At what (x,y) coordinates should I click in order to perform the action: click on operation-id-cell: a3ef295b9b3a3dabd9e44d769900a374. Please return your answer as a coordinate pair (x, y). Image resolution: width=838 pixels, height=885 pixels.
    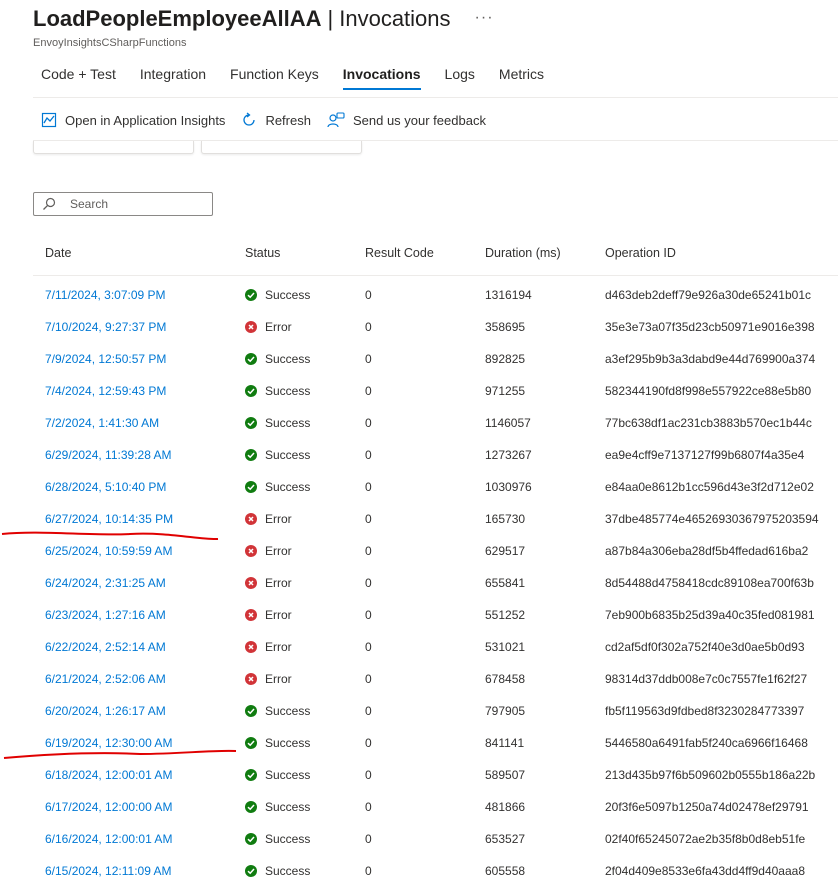
    Looking at the image, I should click on (710, 359).